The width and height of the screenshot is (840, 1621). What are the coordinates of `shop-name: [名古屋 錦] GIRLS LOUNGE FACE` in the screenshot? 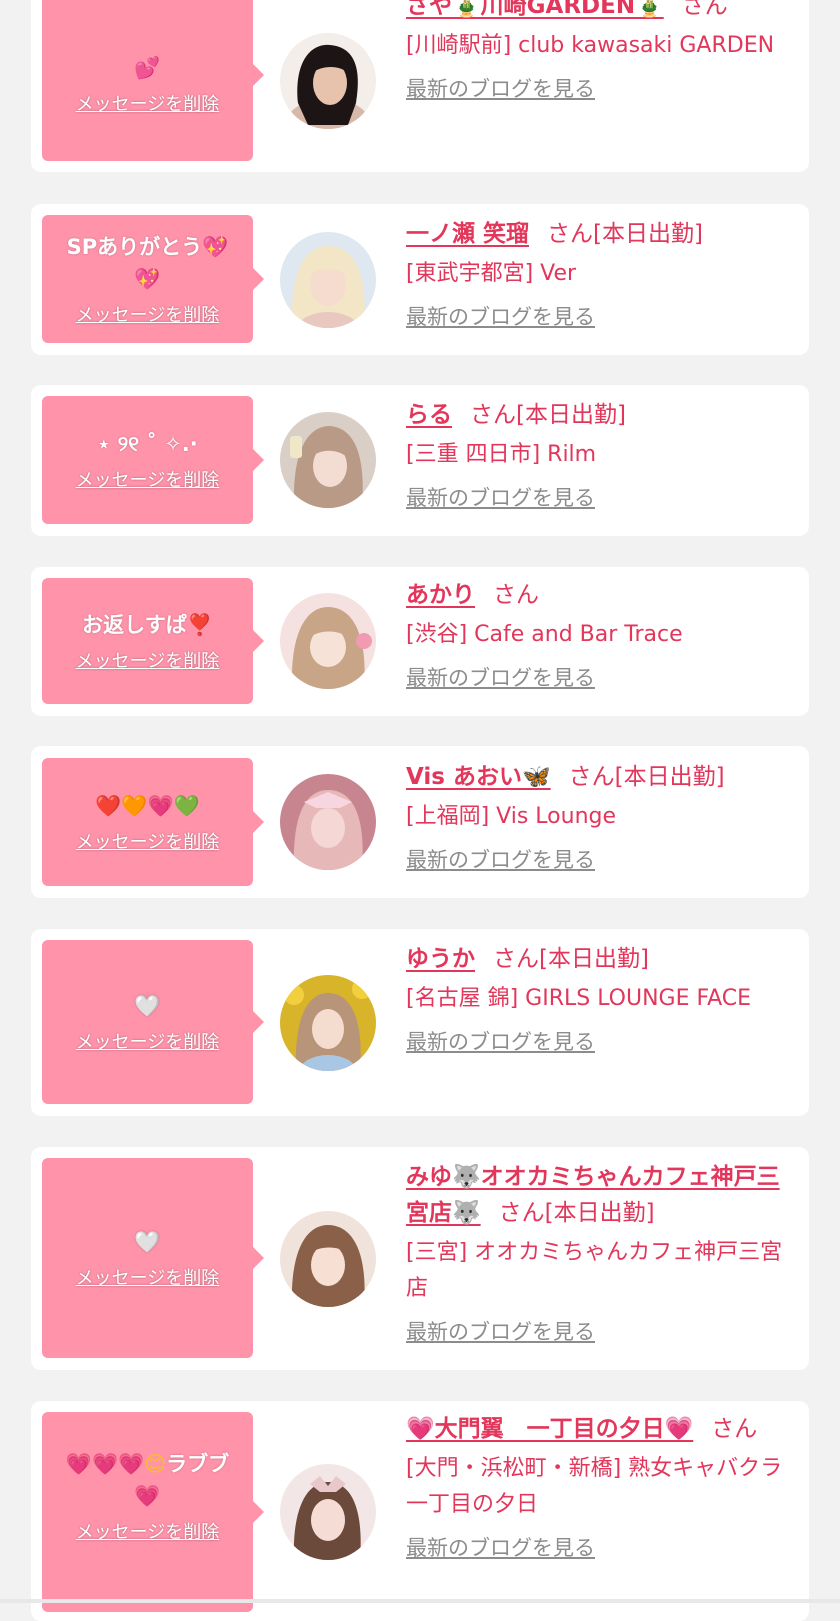 It's located at (579, 998).